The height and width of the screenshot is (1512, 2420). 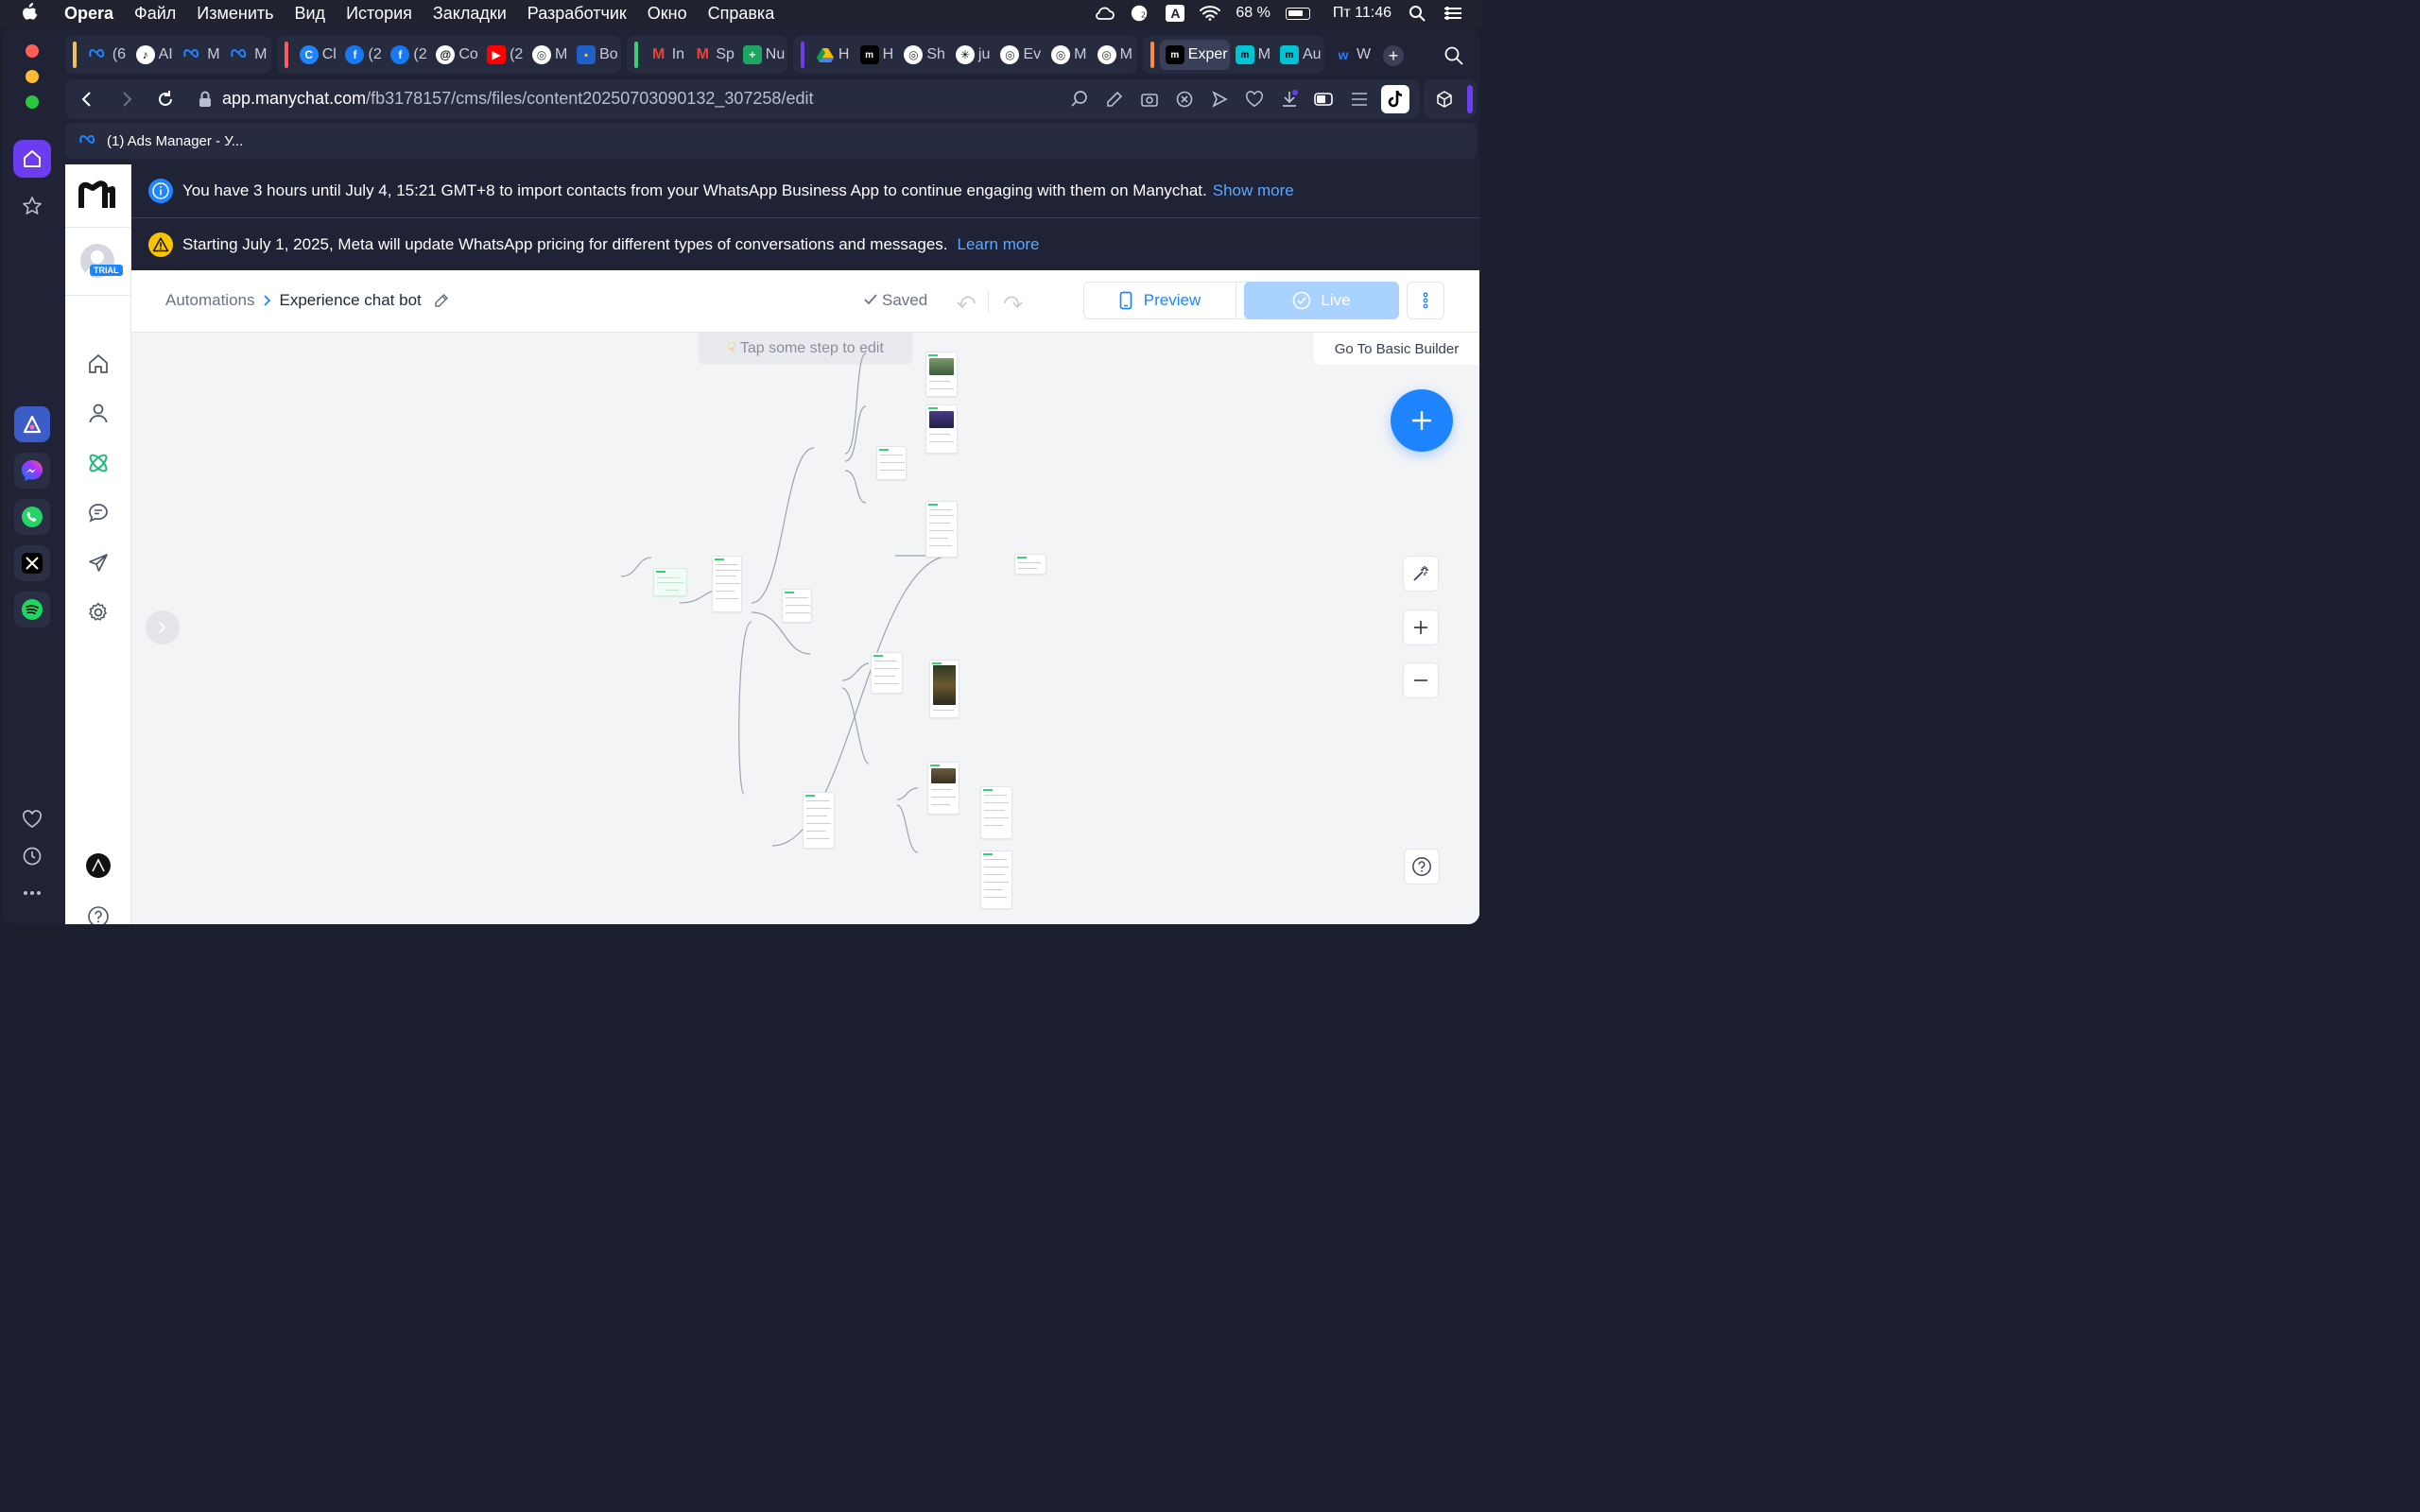 I want to click on nav-account, so click(x=99, y=865).